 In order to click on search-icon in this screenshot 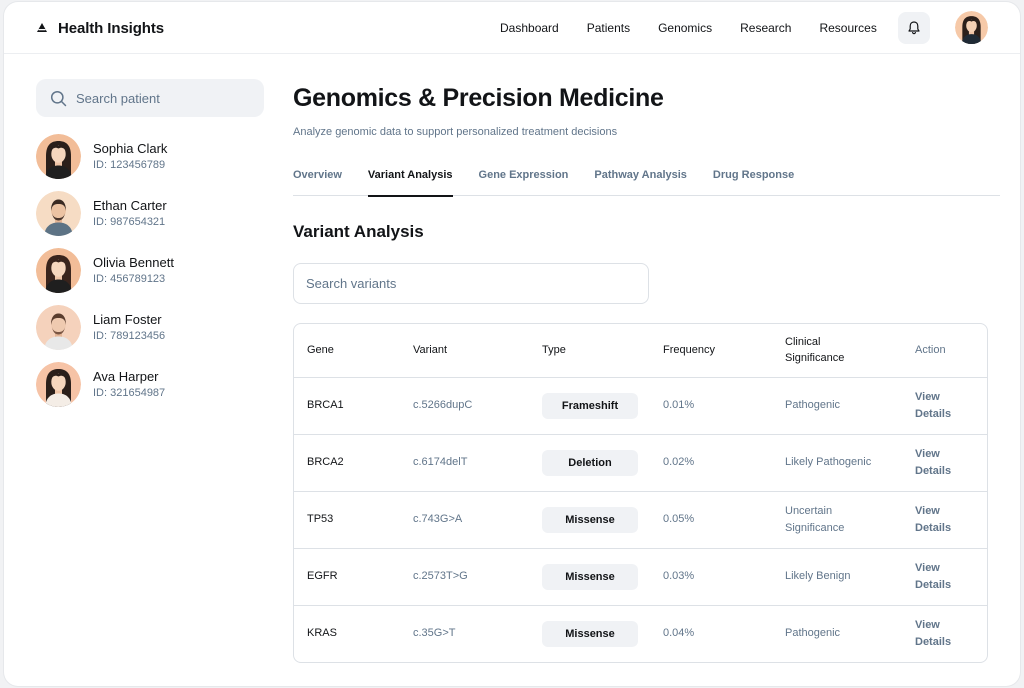, I will do `click(58, 98)`.